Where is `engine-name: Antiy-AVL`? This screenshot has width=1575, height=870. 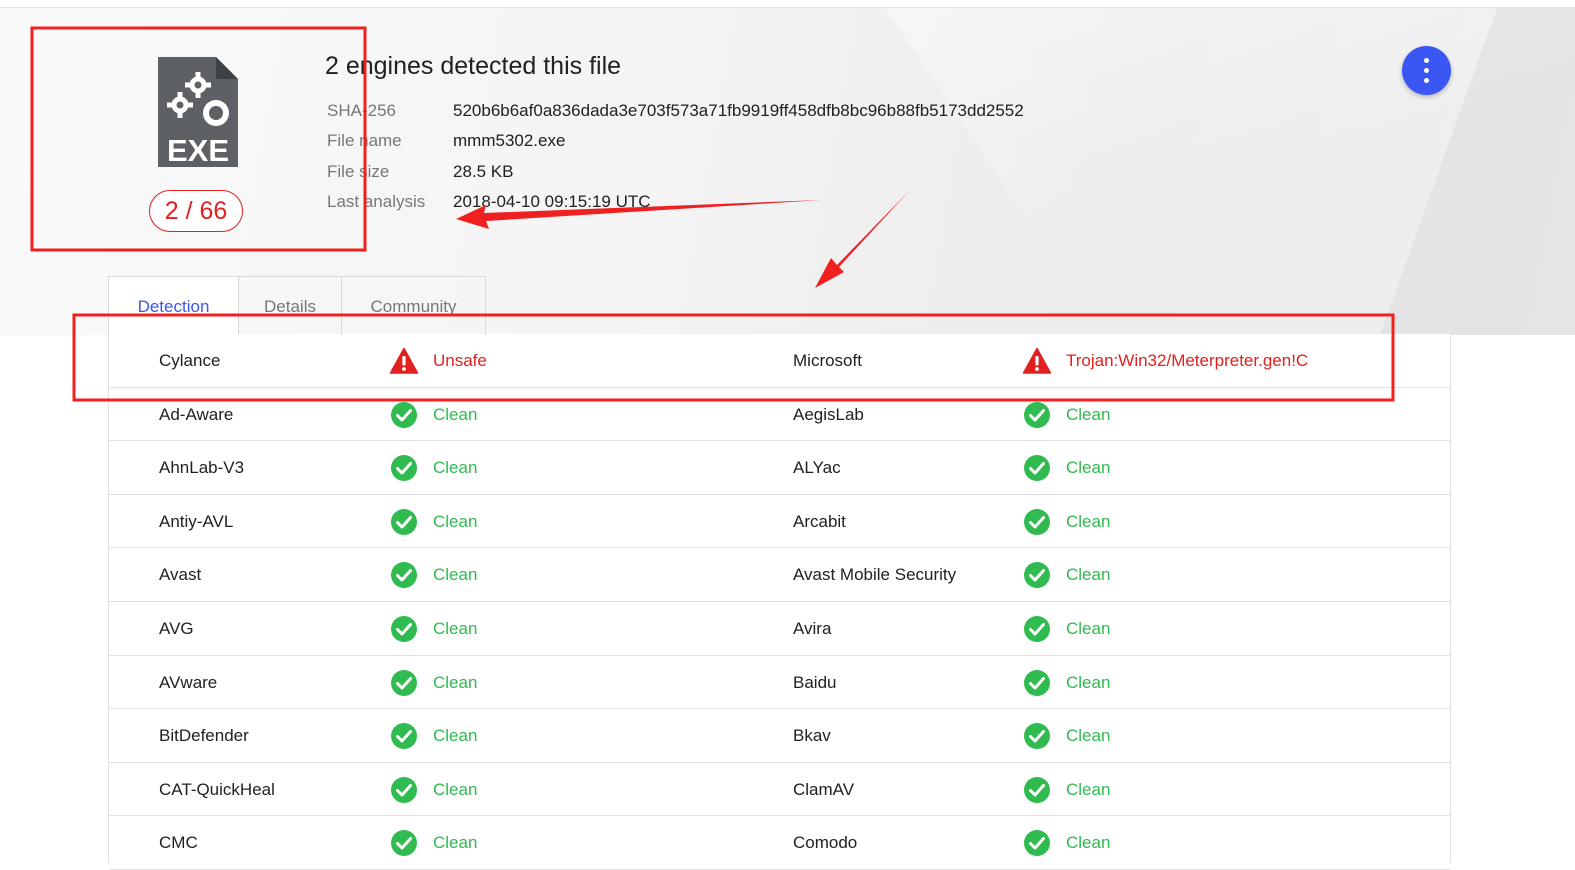
engine-name: Antiy-AVL is located at coordinates (196, 521).